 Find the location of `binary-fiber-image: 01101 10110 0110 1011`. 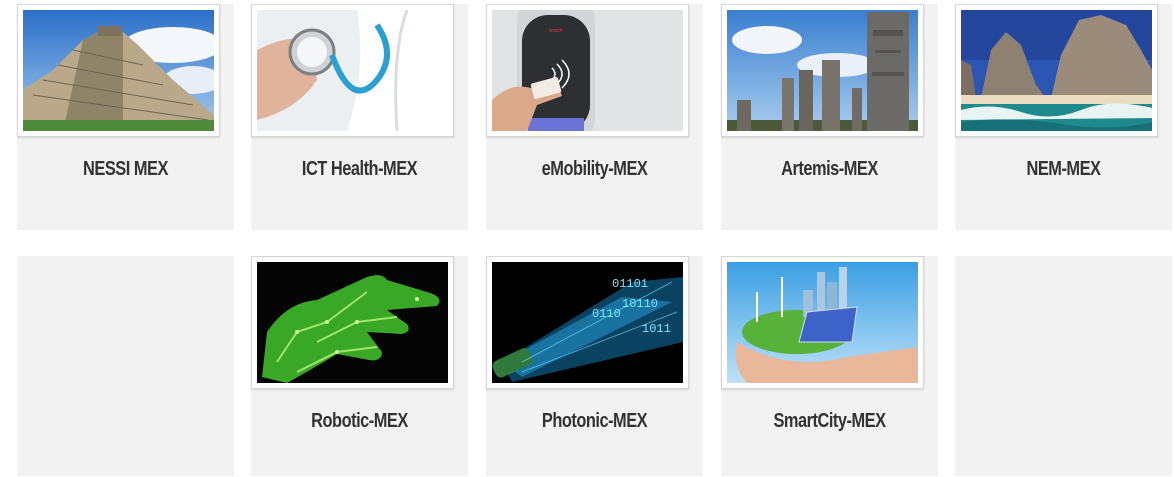

binary-fiber-image: 01101 10110 0110 1011 is located at coordinates (587, 322).